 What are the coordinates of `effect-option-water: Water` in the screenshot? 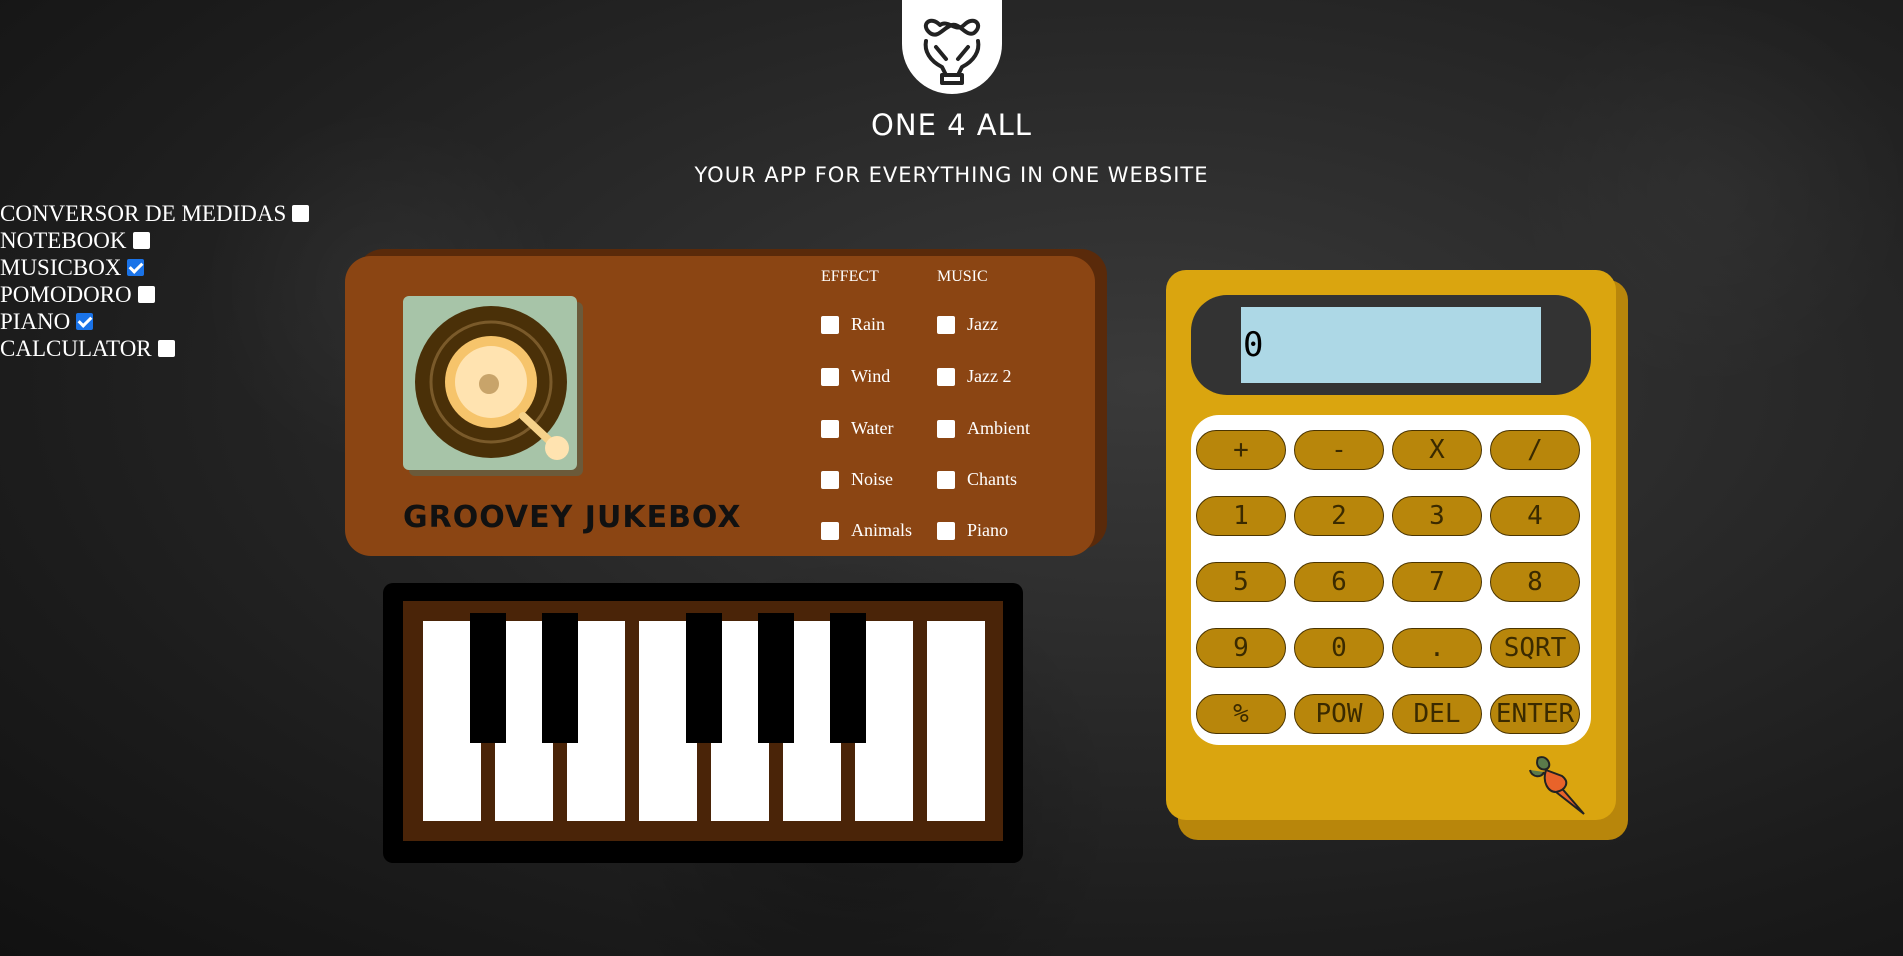 It's located at (857, 428).